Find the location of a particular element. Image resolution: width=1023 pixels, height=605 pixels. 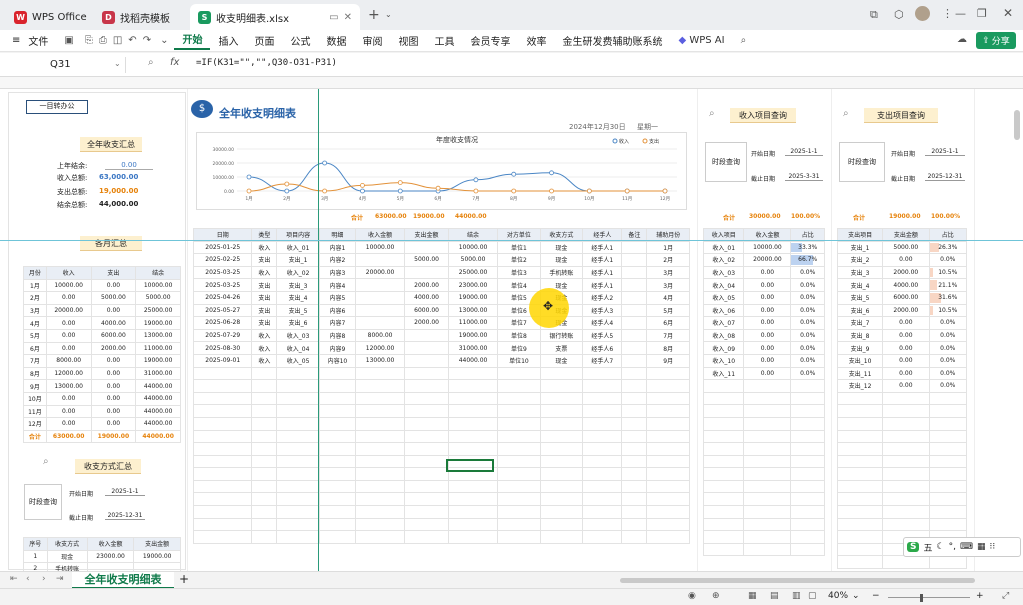

next-sheet-icon: › is located at coordinates (44, 579).